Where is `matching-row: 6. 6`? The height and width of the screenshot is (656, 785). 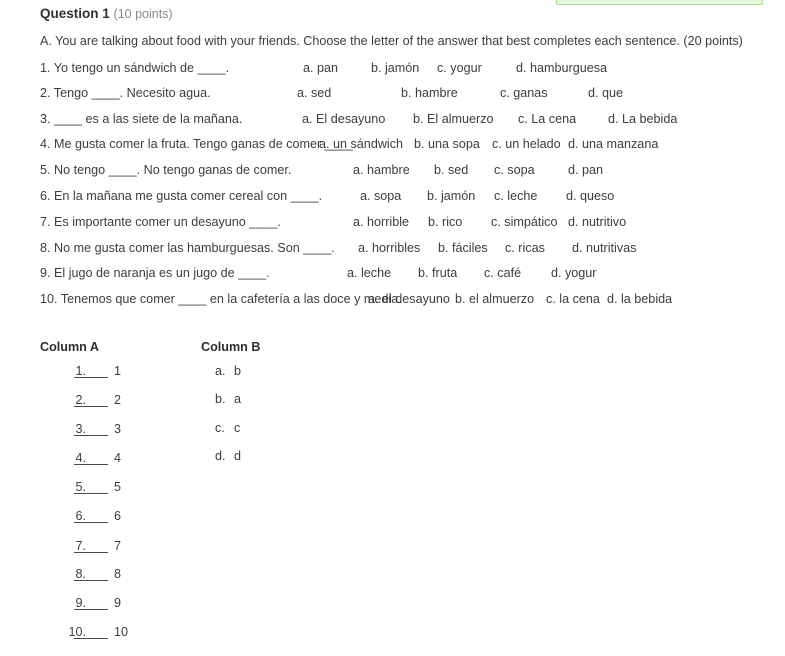 matching-row: 6. 6 is located at coordinates (120, 522).